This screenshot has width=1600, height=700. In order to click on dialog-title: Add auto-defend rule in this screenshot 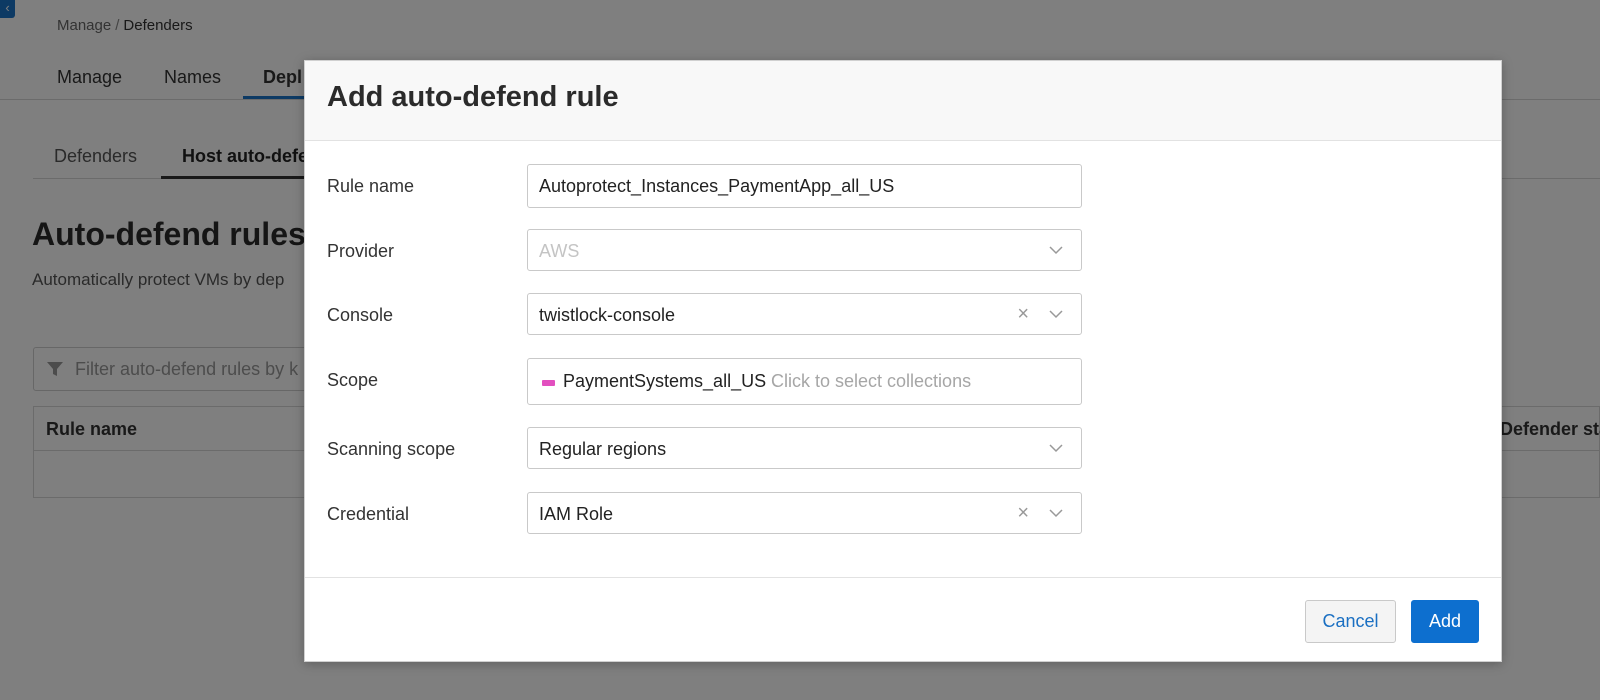, I will do `click(473, 97)`.